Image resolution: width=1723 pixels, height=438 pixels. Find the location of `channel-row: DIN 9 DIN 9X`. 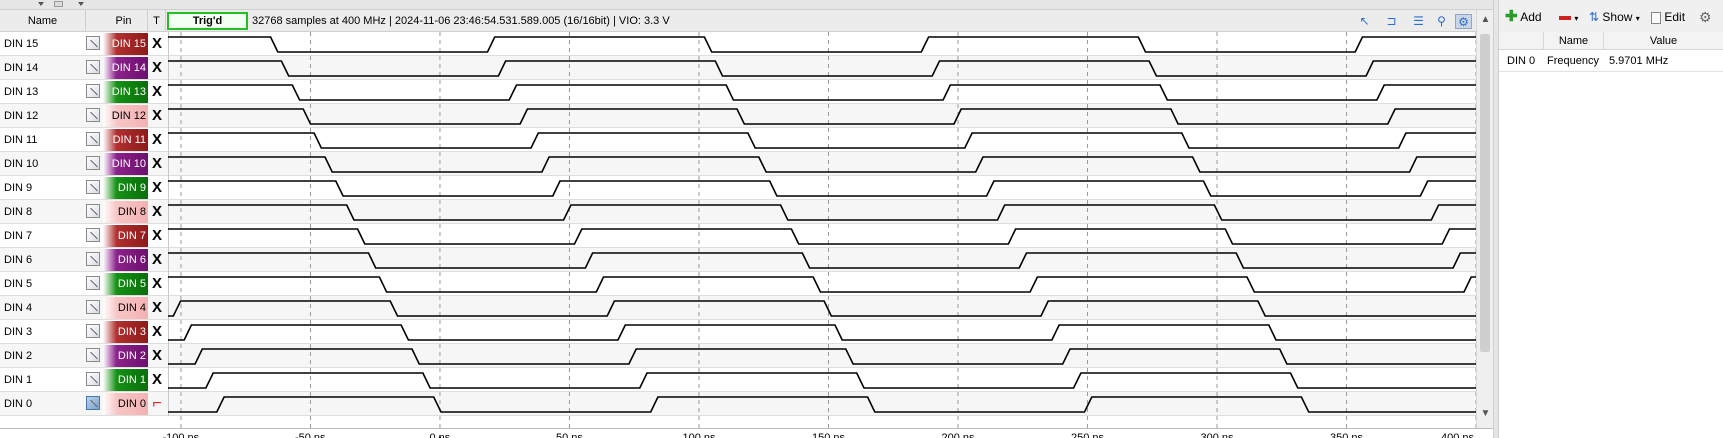

channel-row: DIN 9 DIN 9X is located at coordinates (738, 188).